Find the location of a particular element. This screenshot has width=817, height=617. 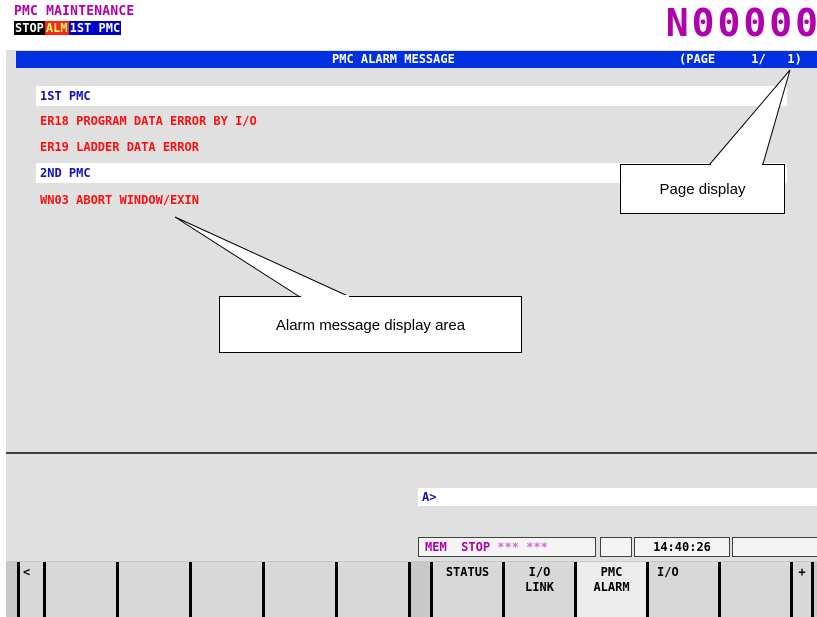

page-callout-pointer is located at coordinates (749, 117).